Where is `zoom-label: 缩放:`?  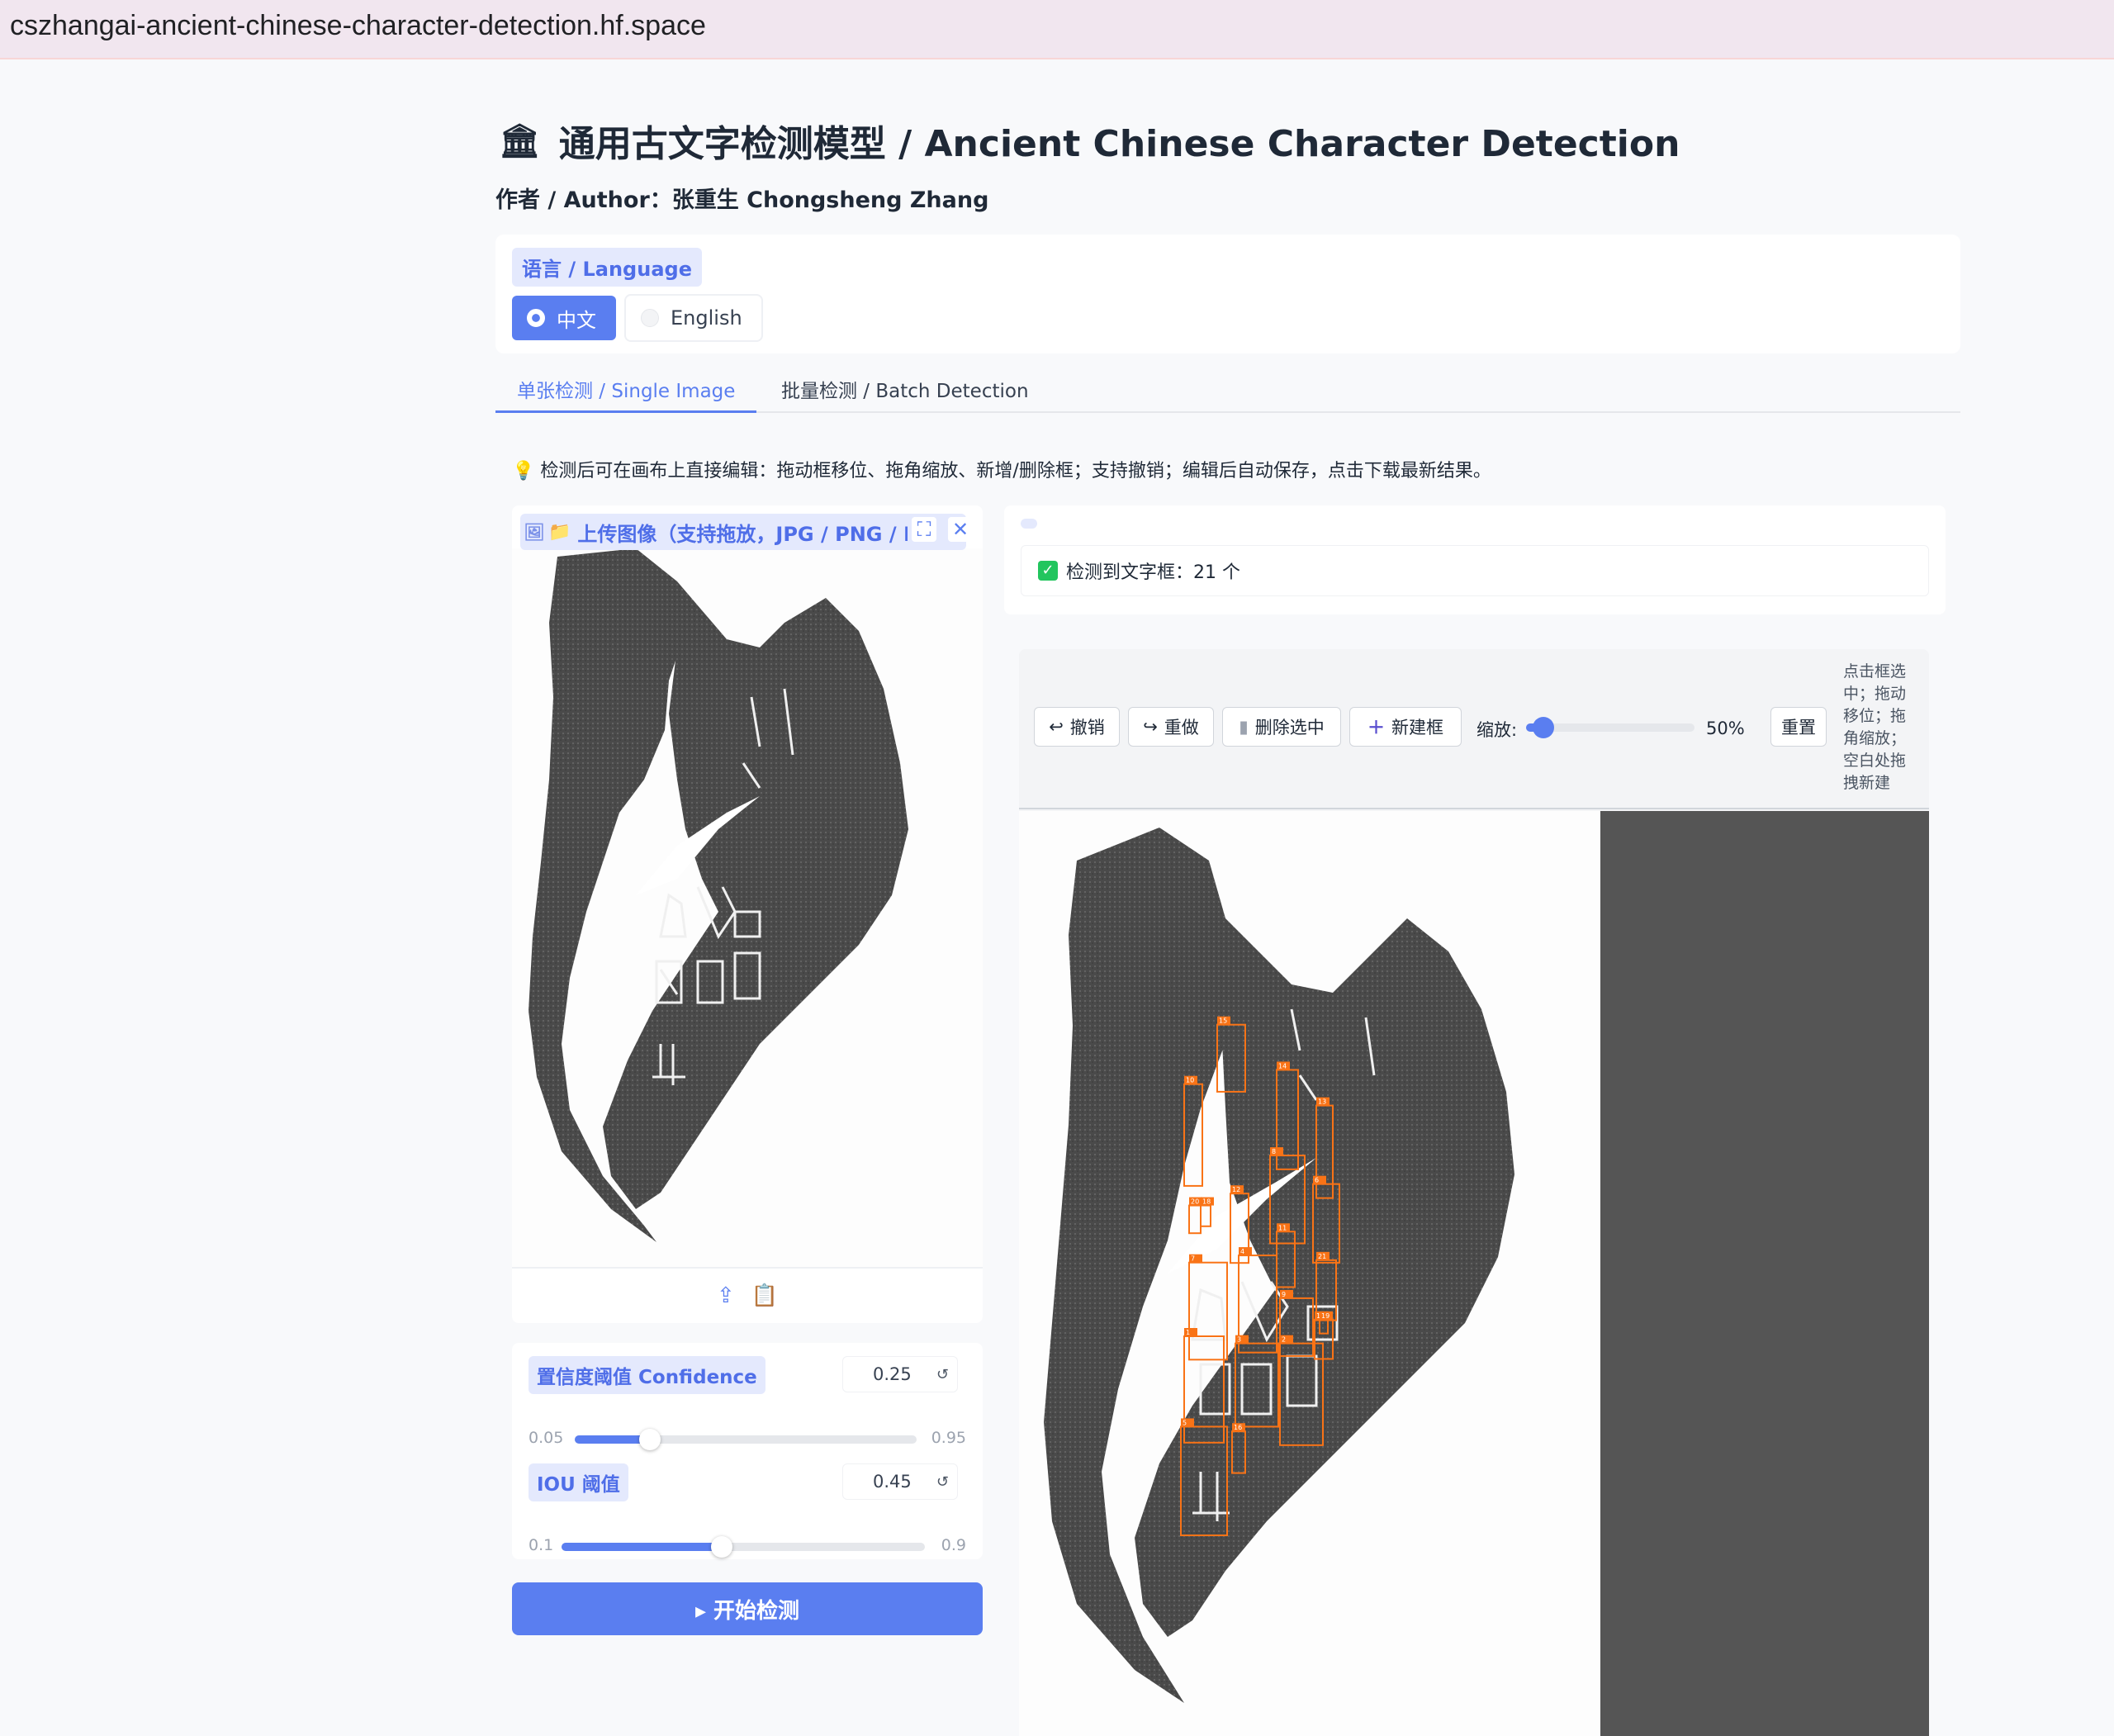
zoom-label: 缩放: is located at coordinates (1497, 730).